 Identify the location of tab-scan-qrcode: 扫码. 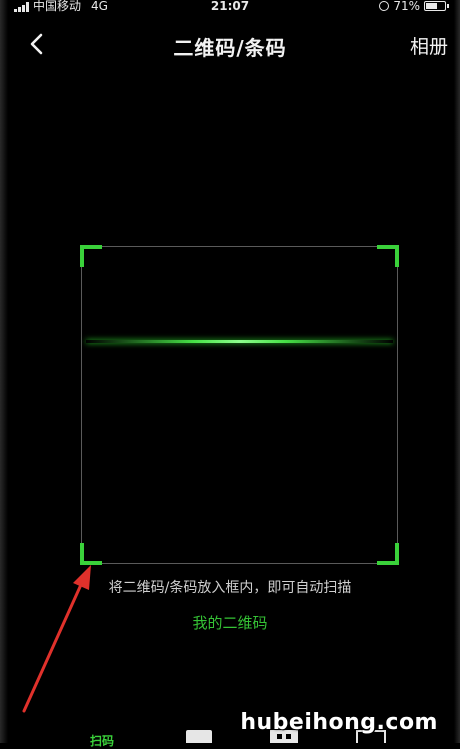
(108, 739).